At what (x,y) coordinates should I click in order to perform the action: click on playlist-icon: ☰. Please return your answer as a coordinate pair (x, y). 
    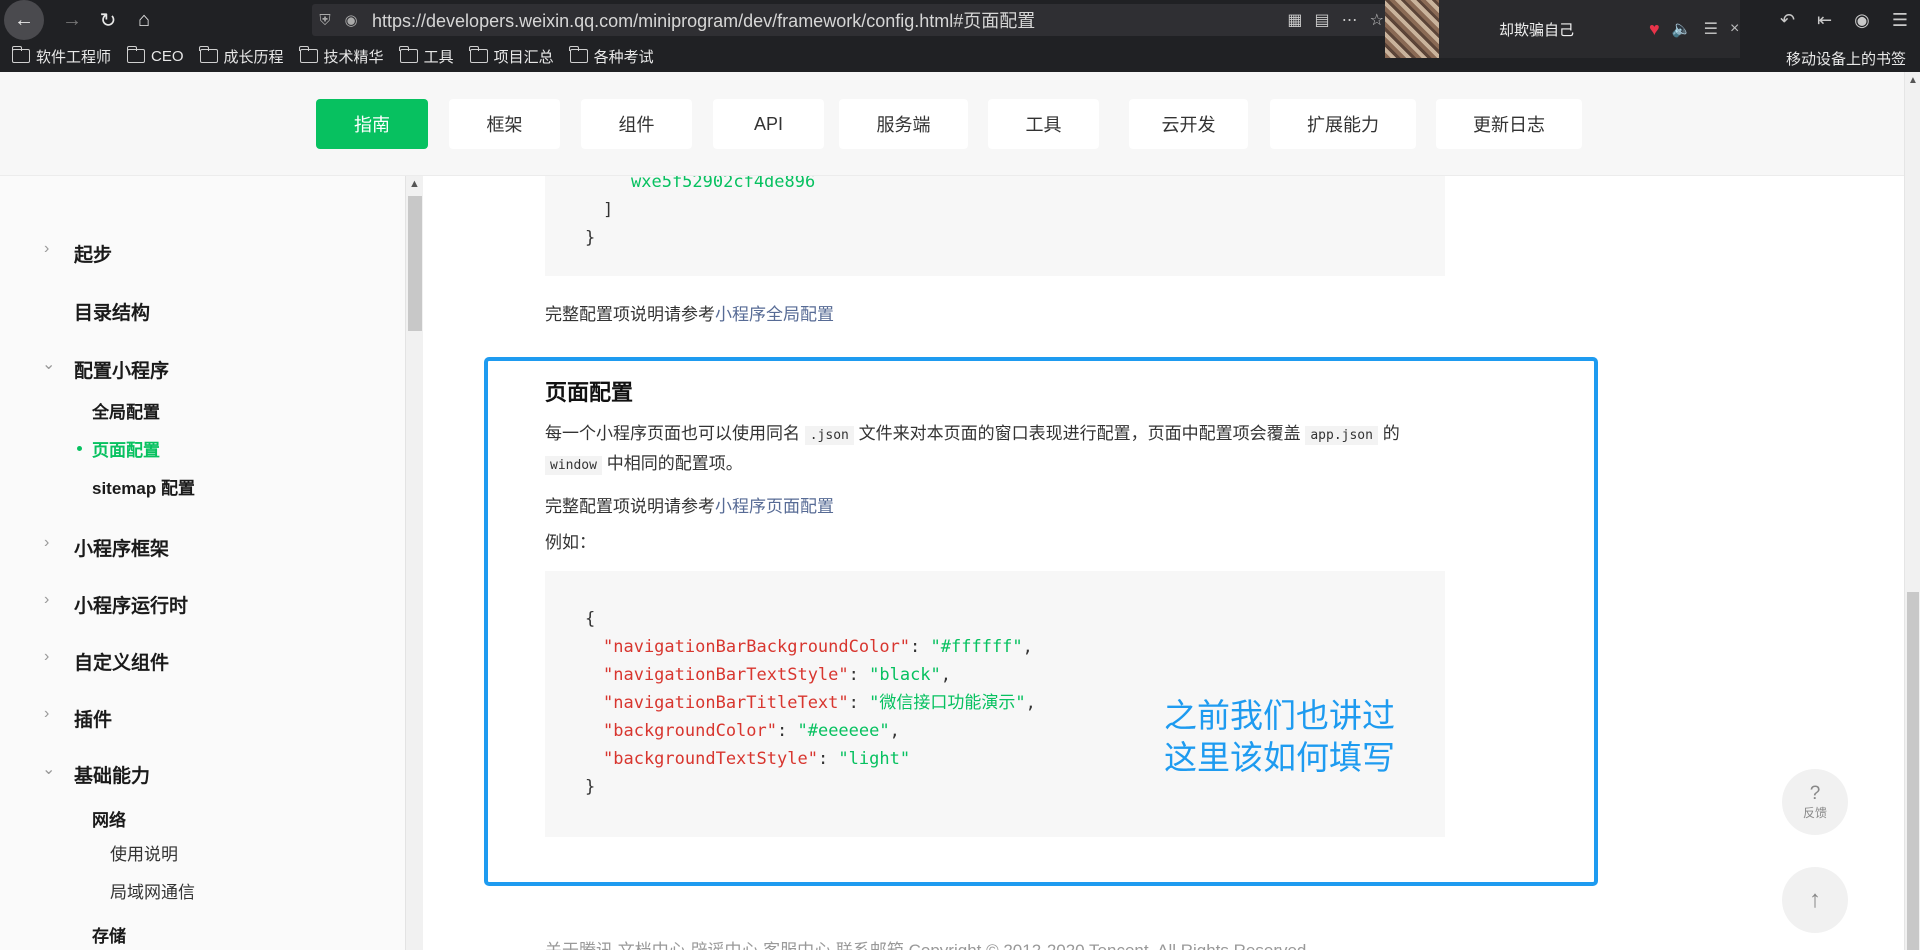
    Looking at the image, I should click on (1711, 29).